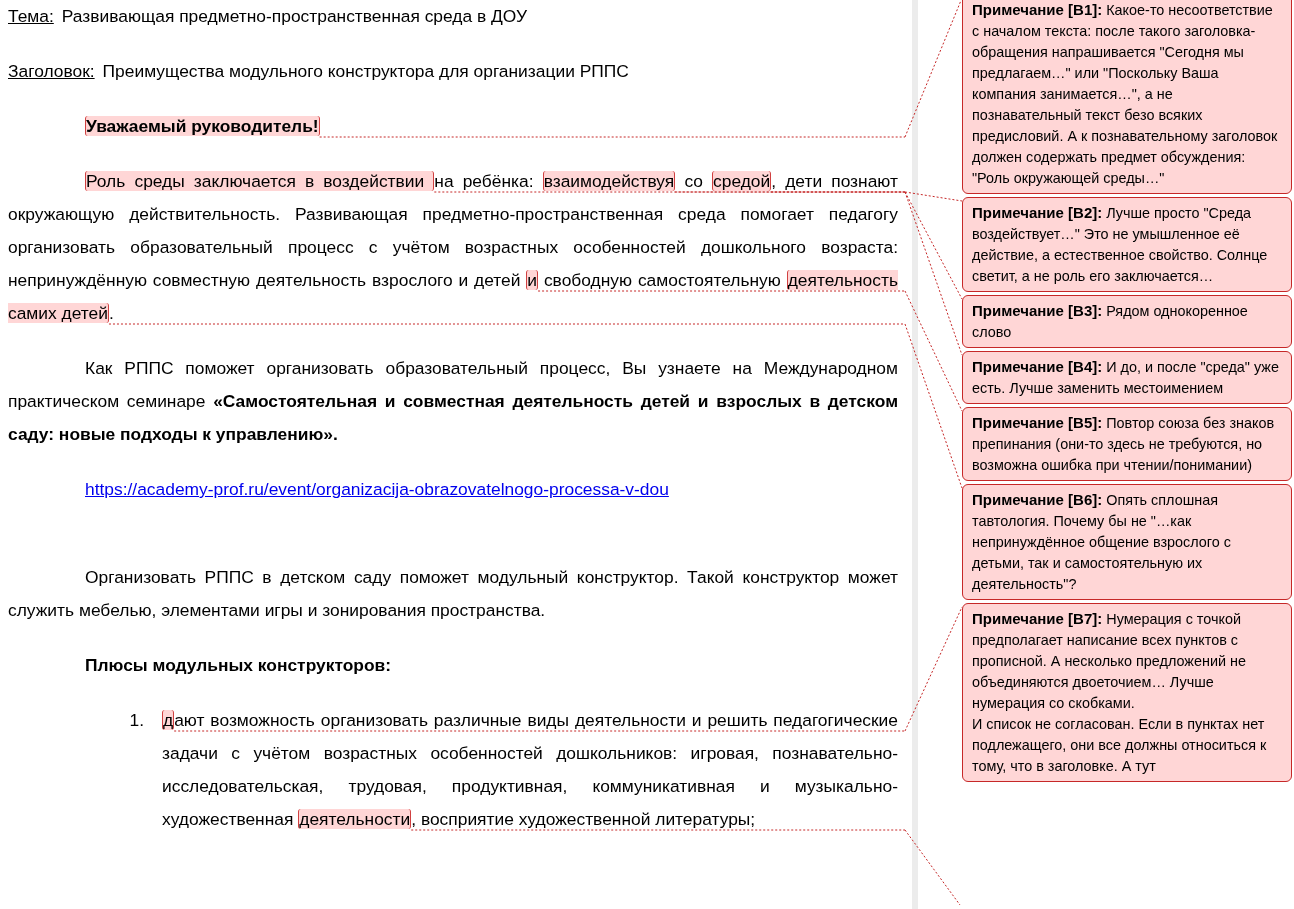 This screenshot has width=1294, height=909. Describe the element at coordinates (136, 720) in the screenshot. I see `list-number: 1.` at that location.